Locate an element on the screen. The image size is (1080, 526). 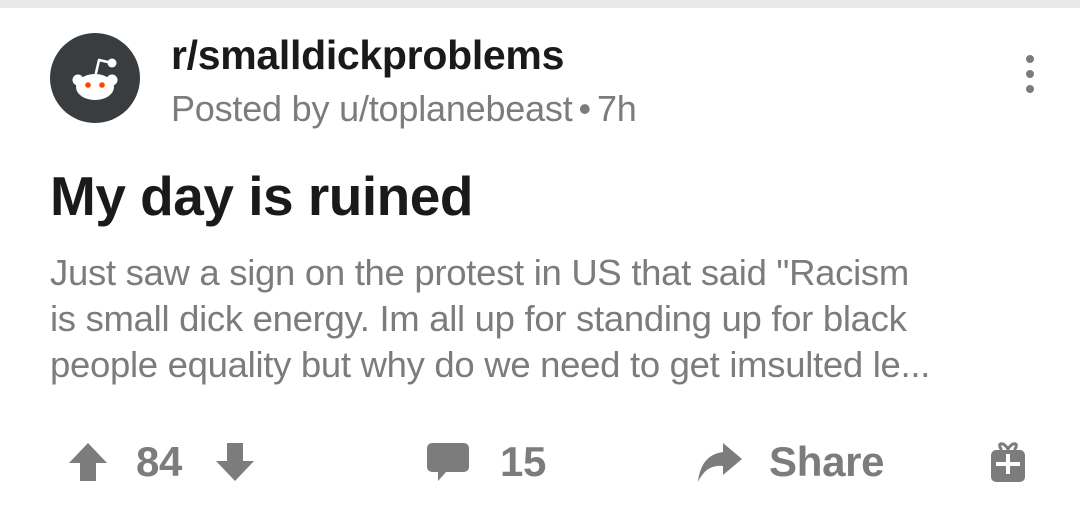
author-link: u/toplanebeast is located at coordinates (456, 108).